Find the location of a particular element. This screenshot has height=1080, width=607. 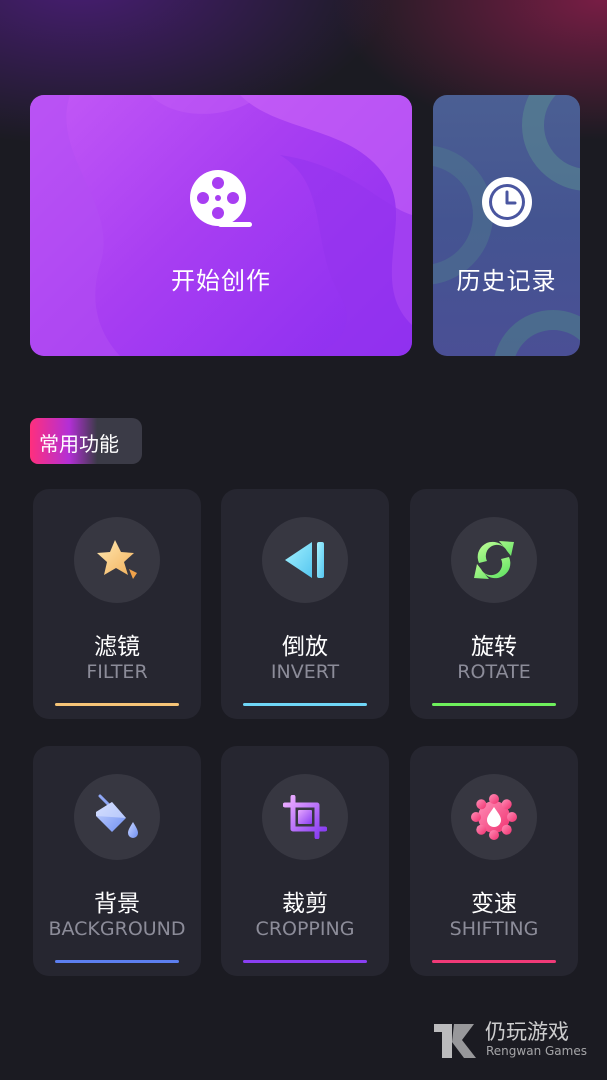

shifting-icon-circle is located at coordinates (494, 817).